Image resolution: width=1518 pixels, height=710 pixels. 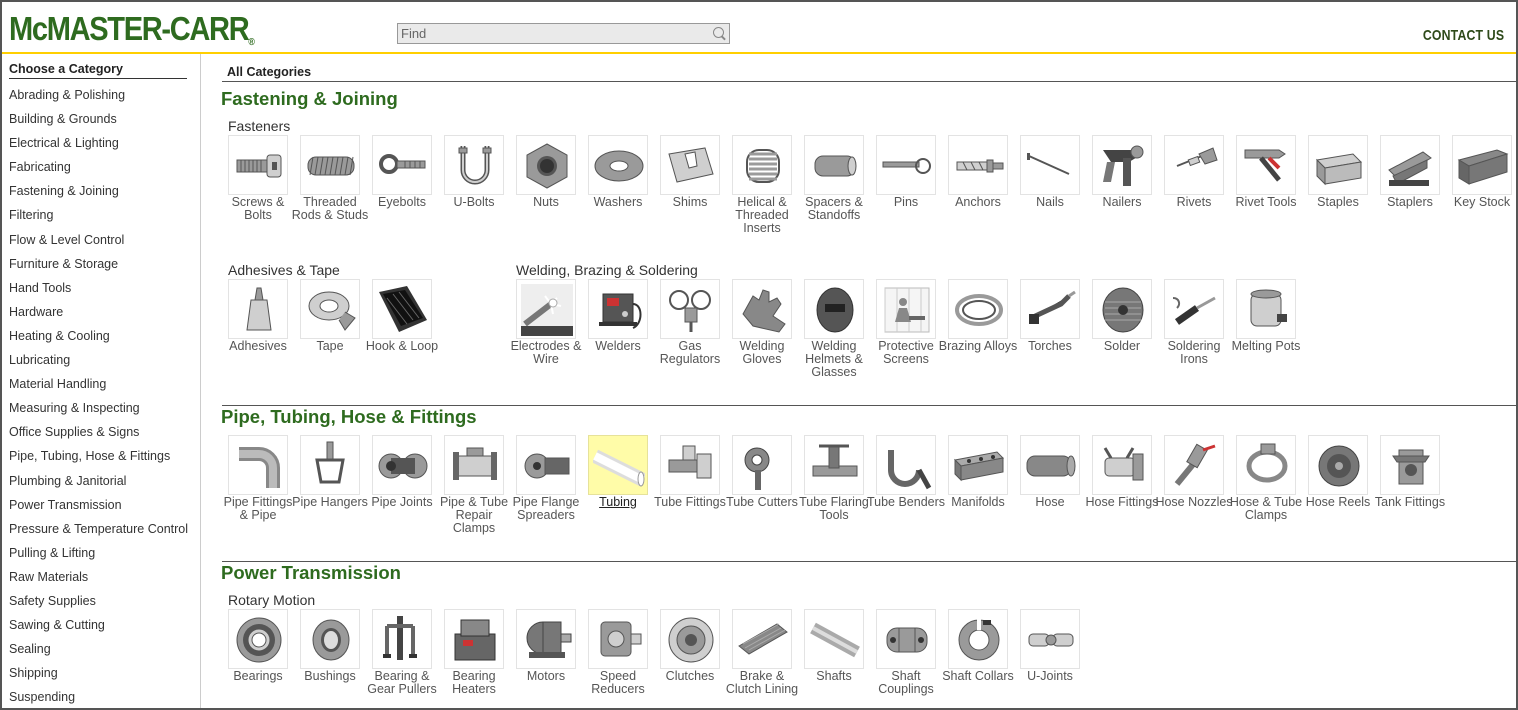 What do you see at coordinates (98, 243) in the screenshot?
I see `sidebar-item-flow-level-control: Flow & Level Control` at bounding box center [98, 243].